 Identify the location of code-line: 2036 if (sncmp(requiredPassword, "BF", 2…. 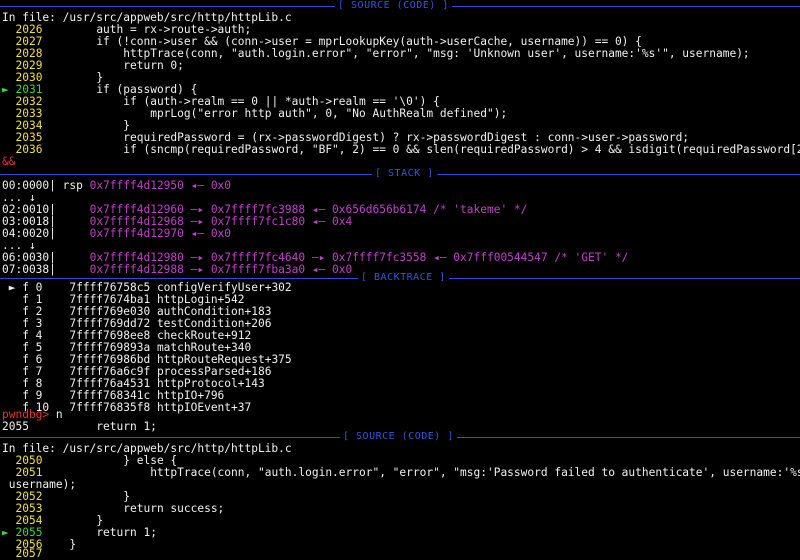
(407, 149).